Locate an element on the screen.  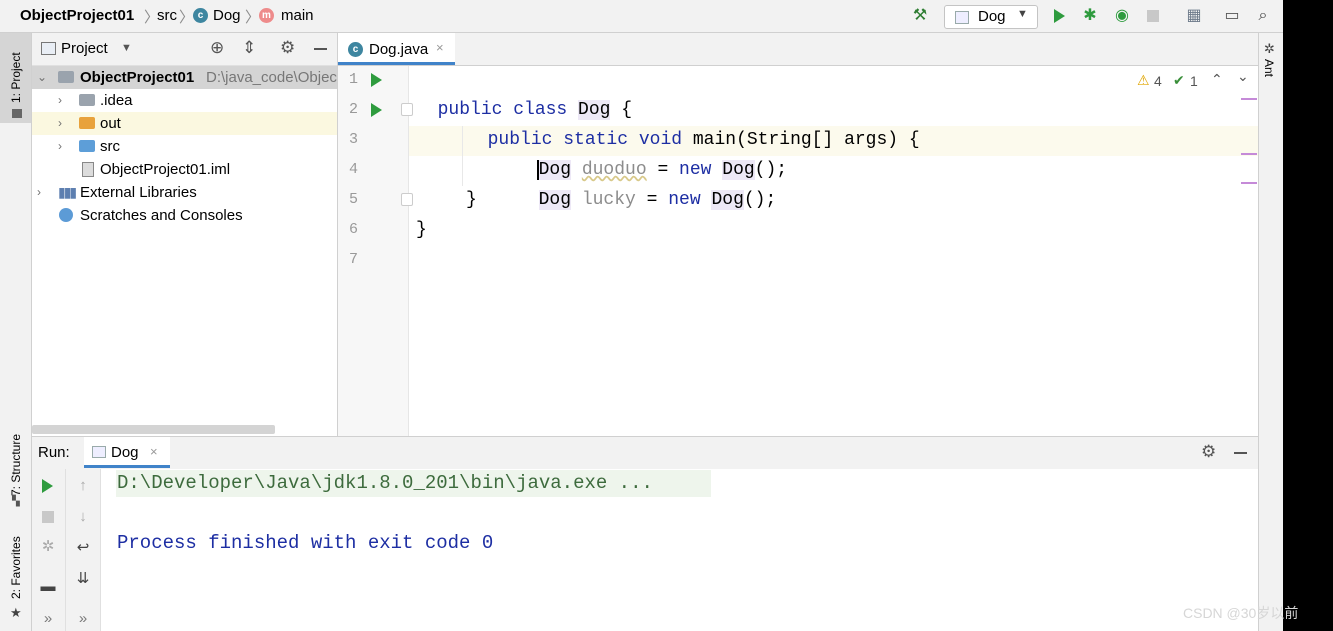
left-tool-strip: 1: Project 7: Structure ▚ 2: Favorites ★ is located at coordinates (16, 332).